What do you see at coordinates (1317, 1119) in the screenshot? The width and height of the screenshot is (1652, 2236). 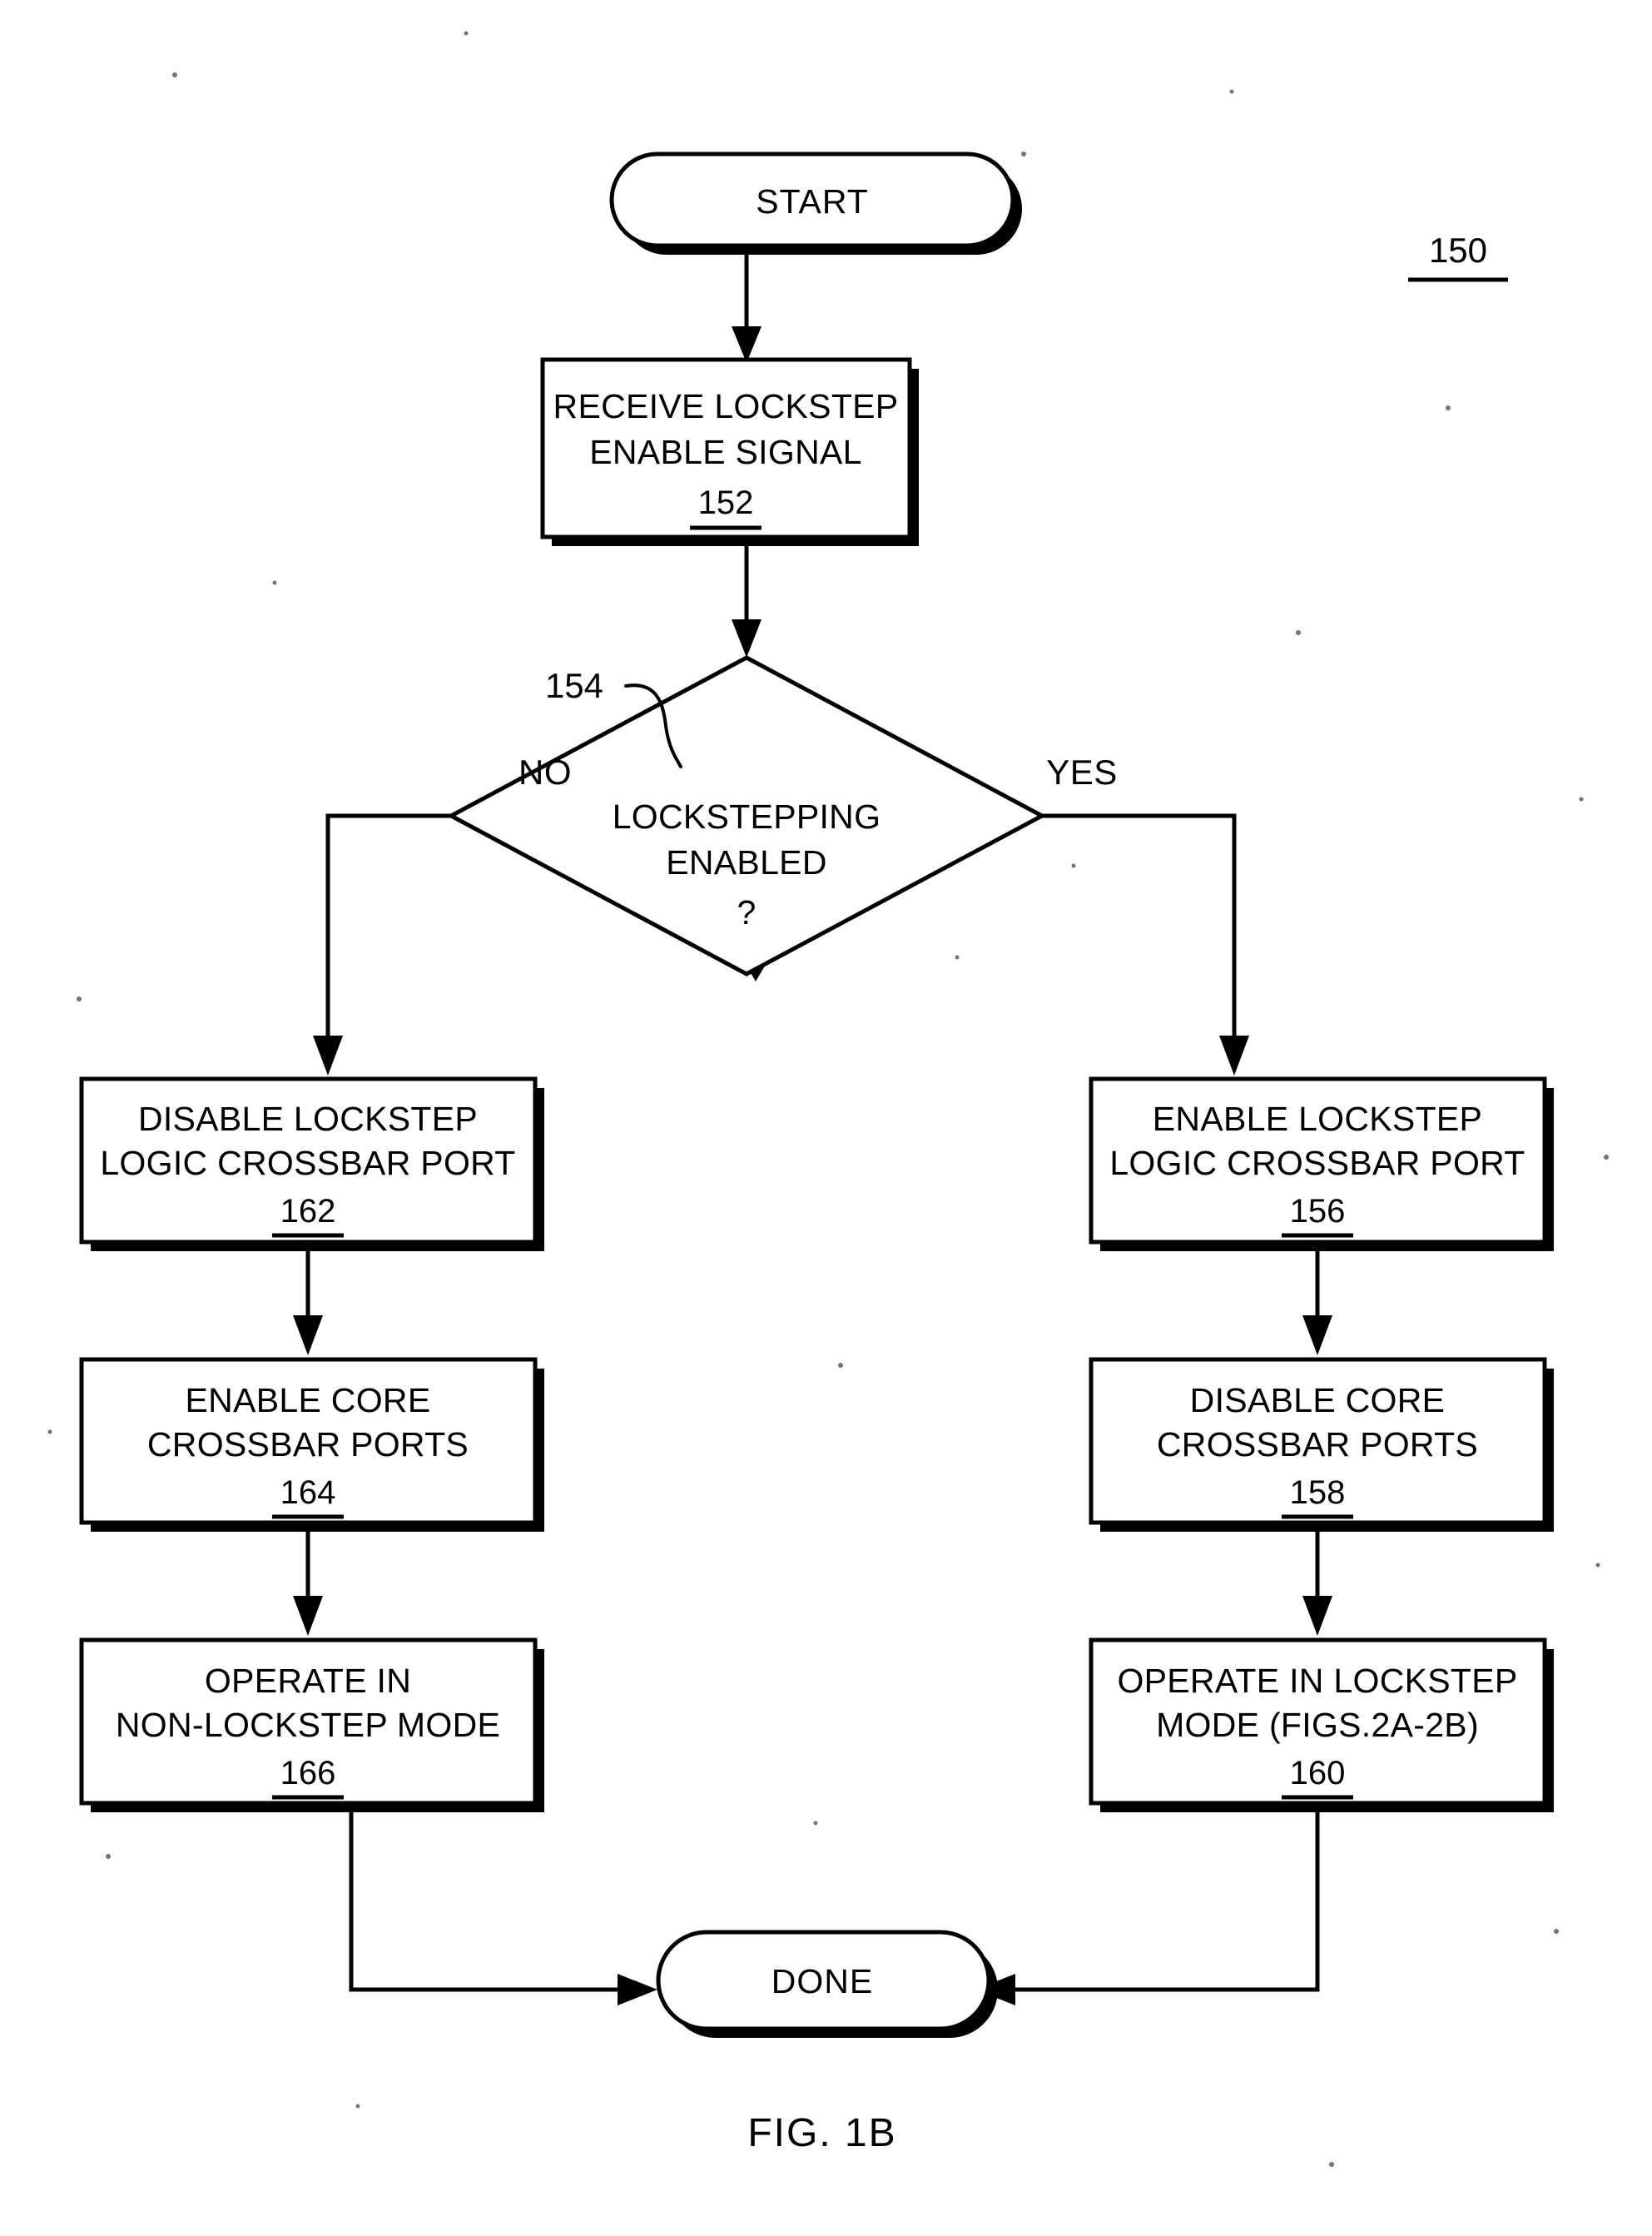 I see `enable-lockstep-logic-line1: ENABLE LOCKSTEP` at bounding box center [1317, 1119].